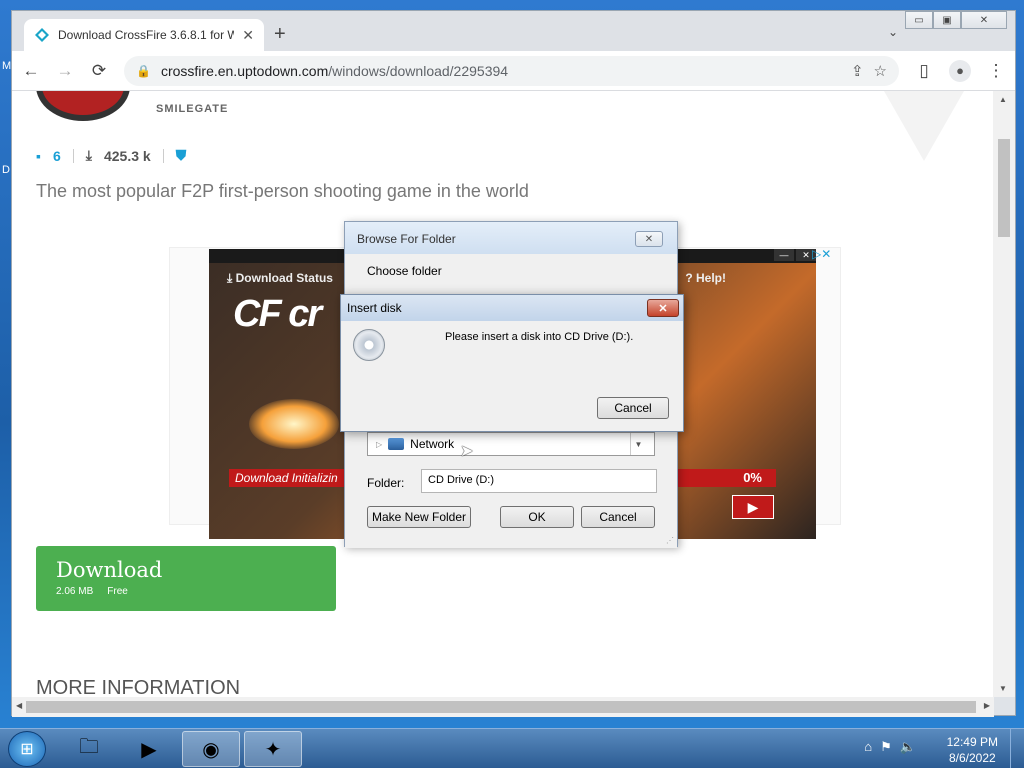 The image size is (1024, 768). What do you see at coordinates (83, 106) in the screenshot?
I see `app-logo` at bounding box center [83, 106].